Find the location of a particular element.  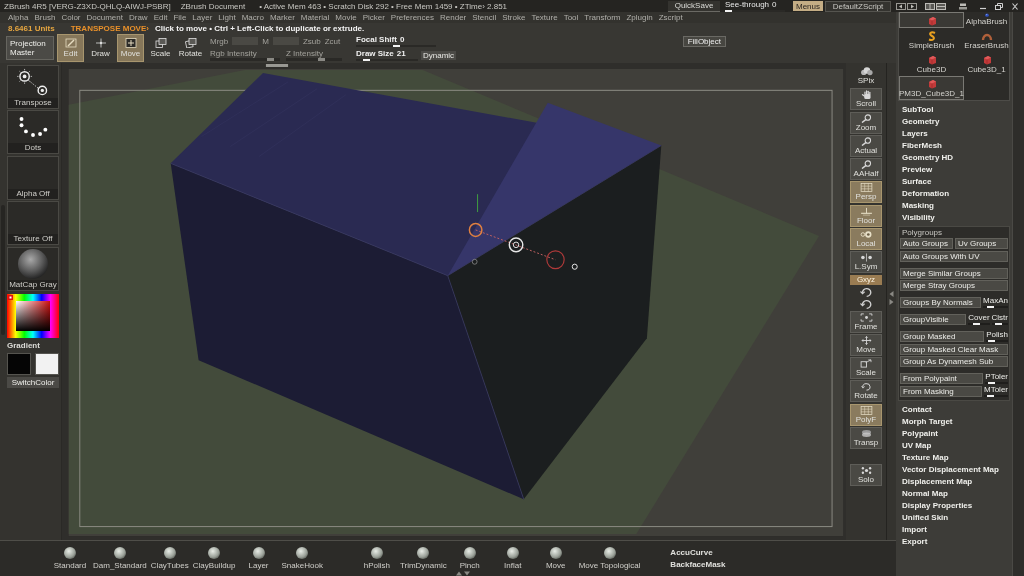

empty-tile: Texture Off is located at coordinates (33, 223).